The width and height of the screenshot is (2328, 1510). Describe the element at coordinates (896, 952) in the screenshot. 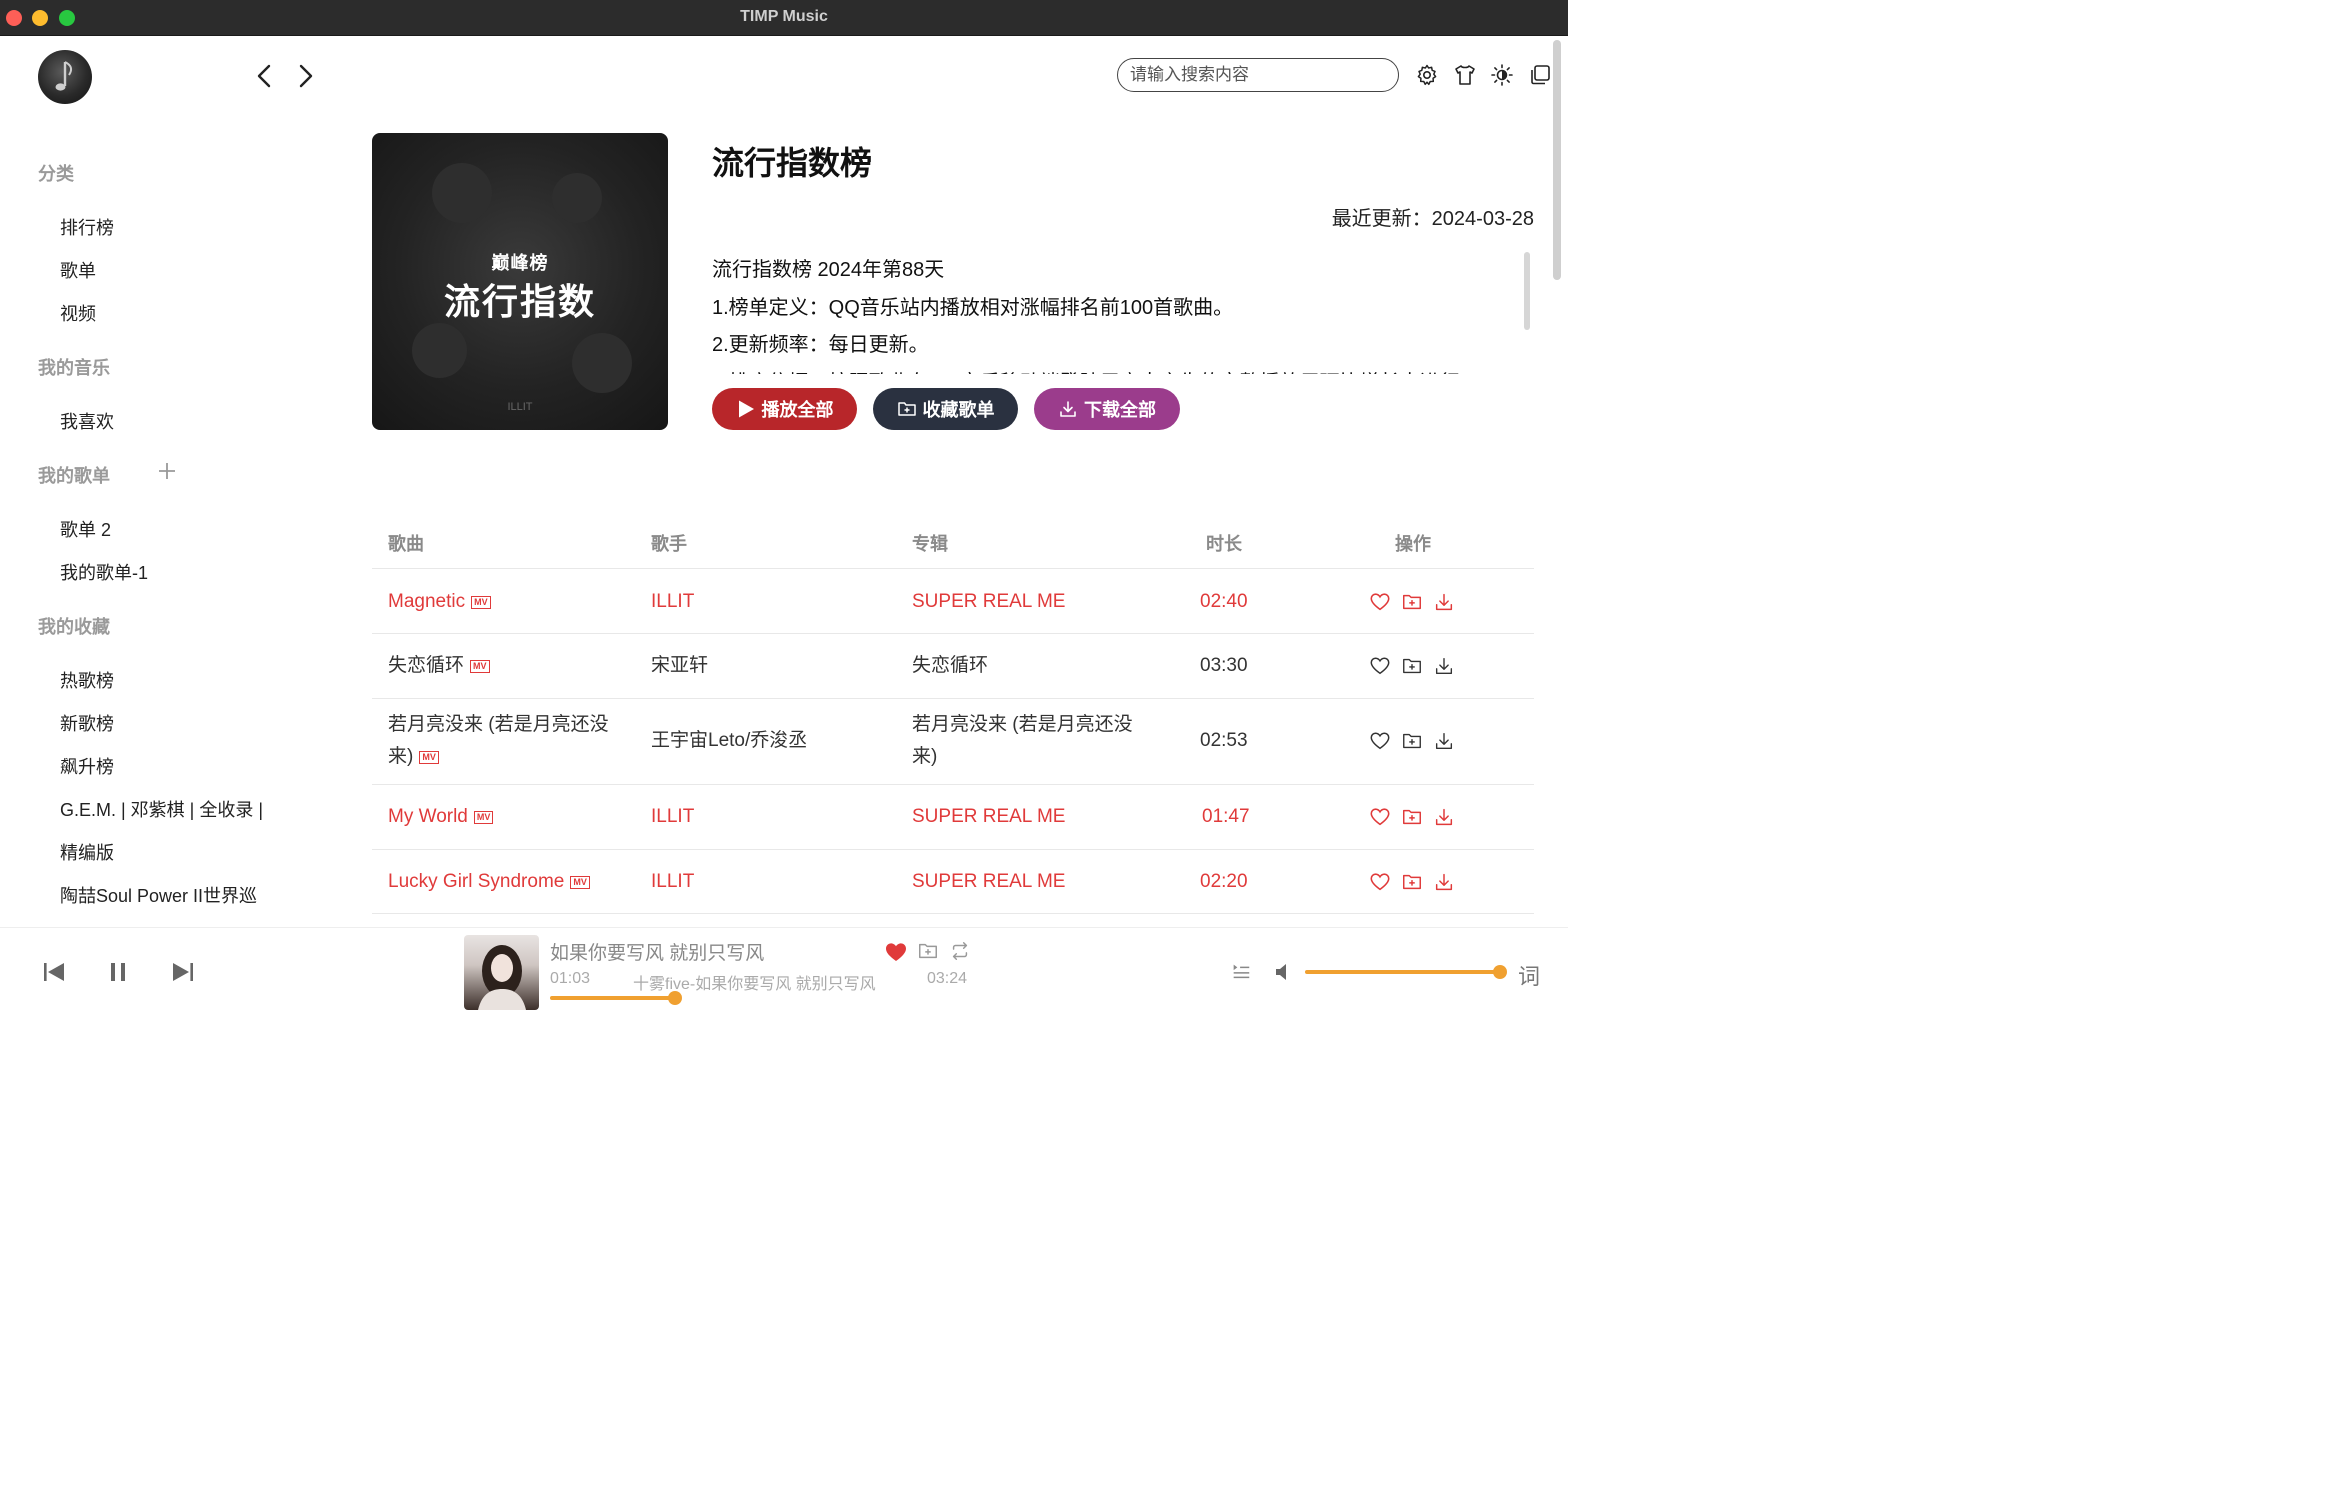

I see `liked-heart-icon` at that location.